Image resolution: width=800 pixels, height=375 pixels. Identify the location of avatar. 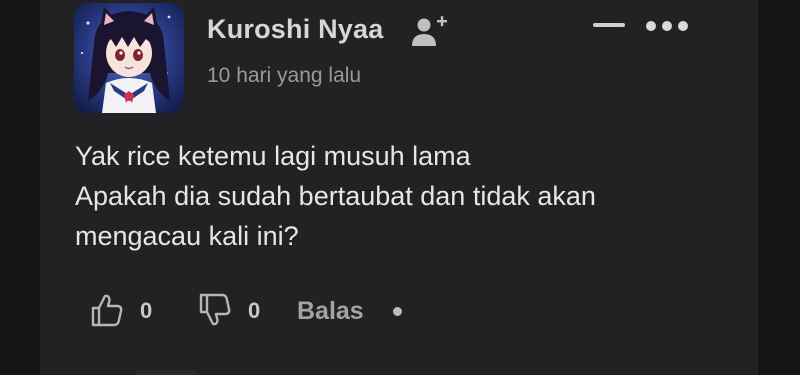
(129, 58).